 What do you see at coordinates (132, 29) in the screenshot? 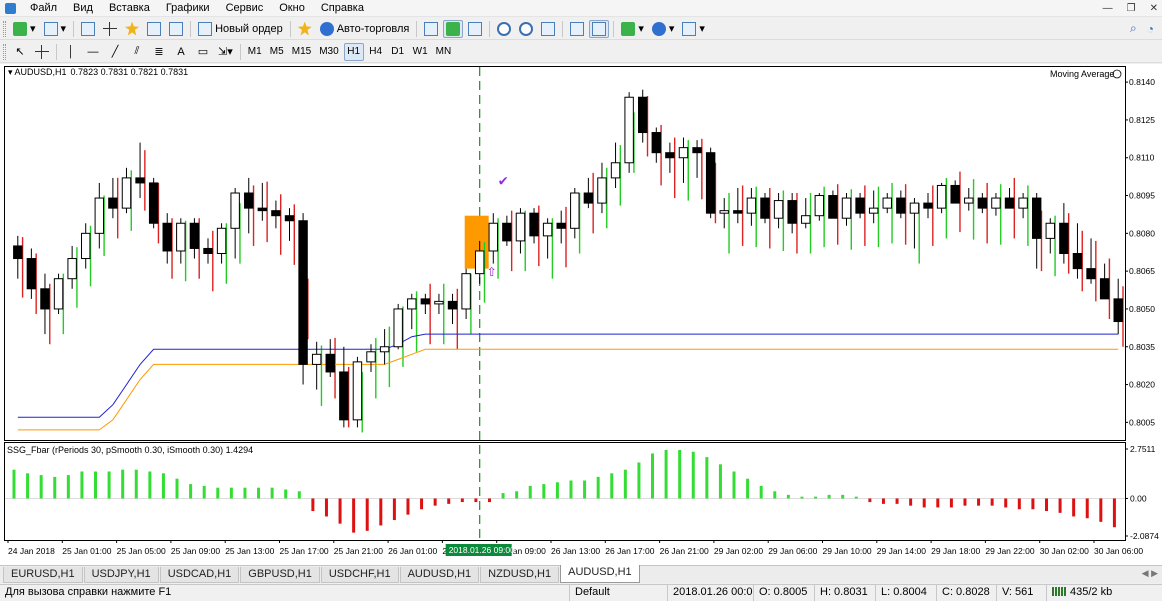
I see `navigator-button` at bounding box center [132, 29].